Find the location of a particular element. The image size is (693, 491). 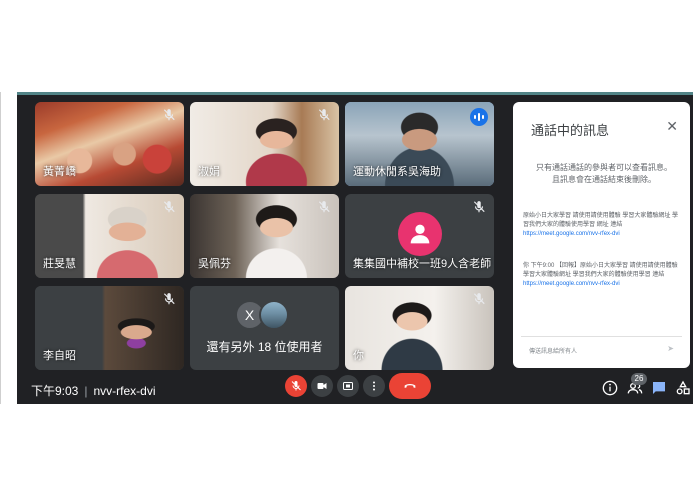

close-icon: ✕ is located at coordinates (672, 126).